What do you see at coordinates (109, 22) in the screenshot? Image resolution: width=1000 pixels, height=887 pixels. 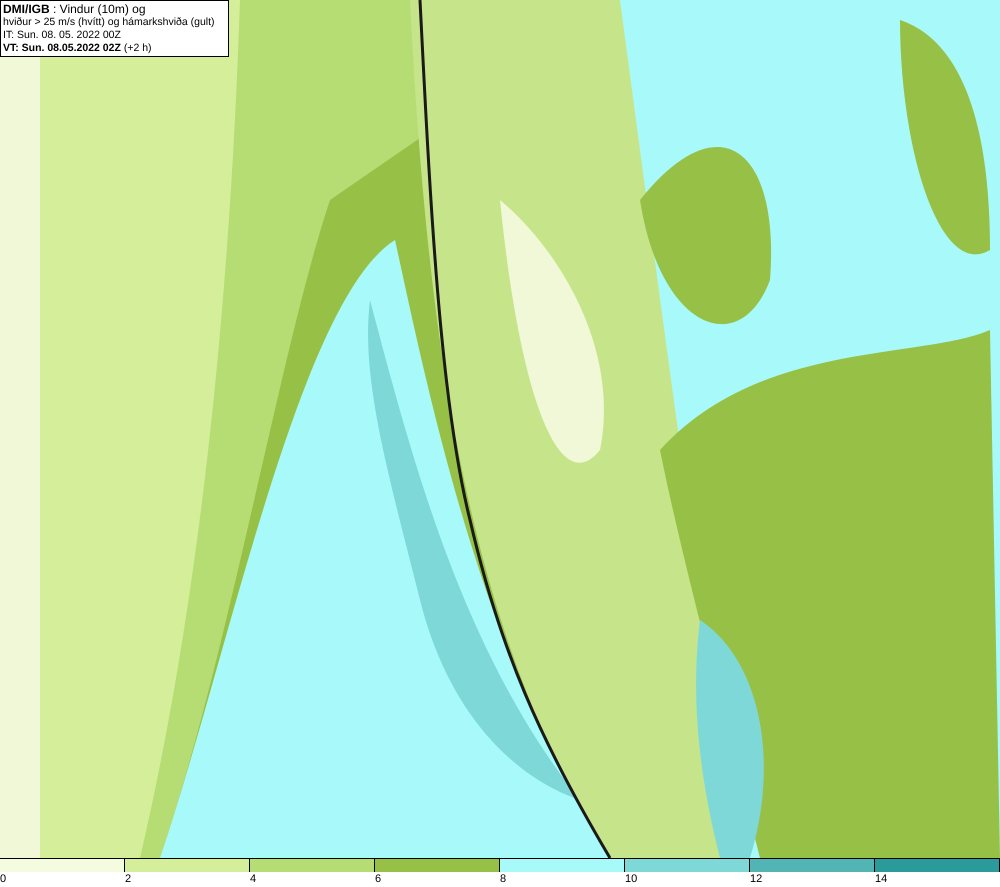 I see `info-text: hviður > 25 m/s (hvítt) og hámarkshviða (gult)` at bounding box center [109, 22].